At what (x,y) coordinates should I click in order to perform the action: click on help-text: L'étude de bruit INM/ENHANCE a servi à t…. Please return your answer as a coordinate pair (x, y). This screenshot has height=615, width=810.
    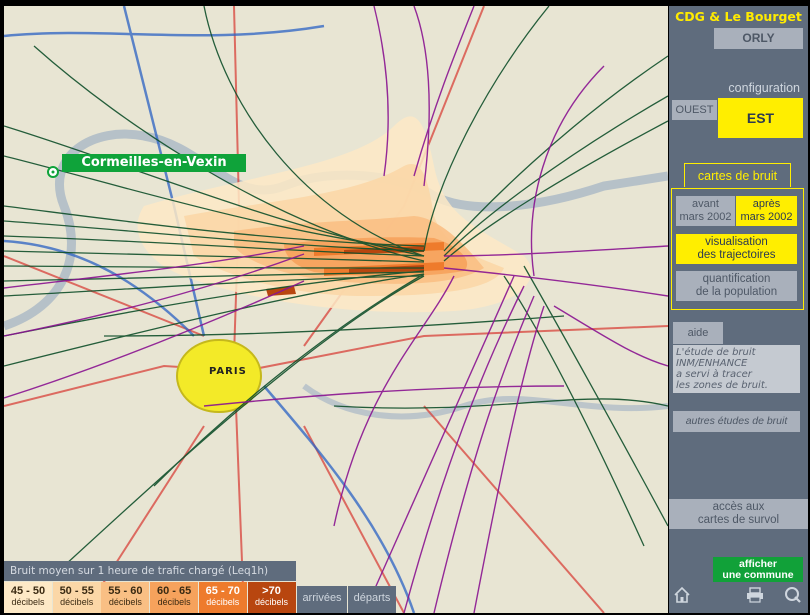
    Looking at the image, I should click on (736, 369).